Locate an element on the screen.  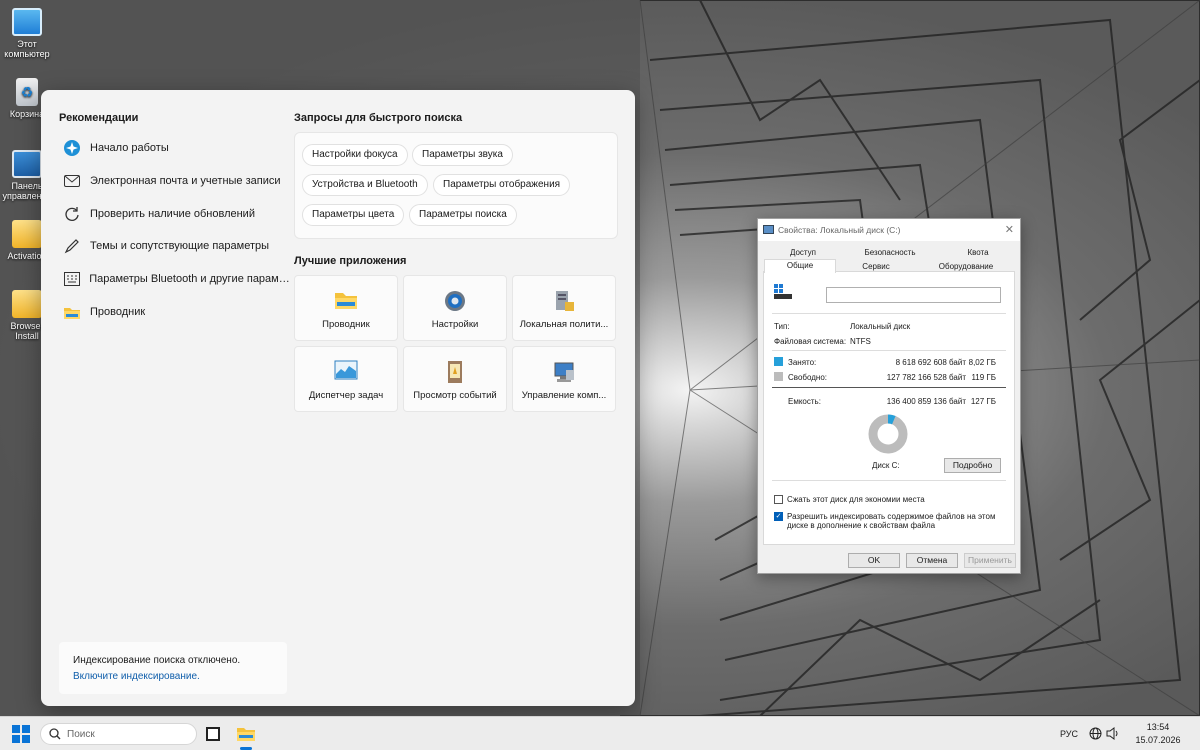
type-value: Локальный диск is located at coordinates (880, 326).